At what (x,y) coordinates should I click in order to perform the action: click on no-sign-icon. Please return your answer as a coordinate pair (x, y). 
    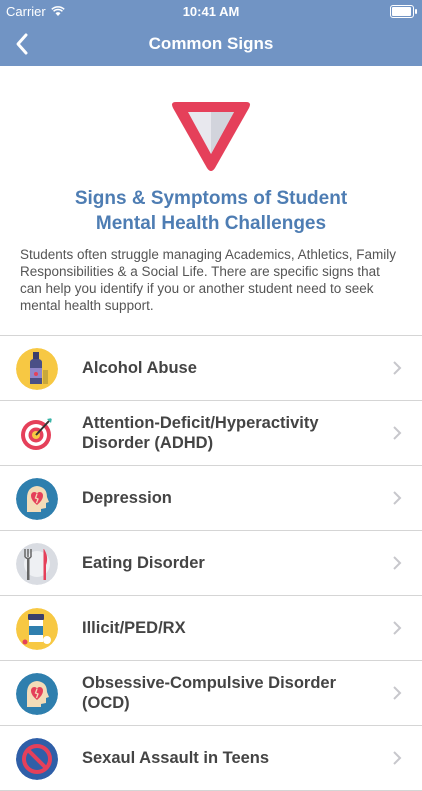
    Looking at the image, I should click on (37, 759).